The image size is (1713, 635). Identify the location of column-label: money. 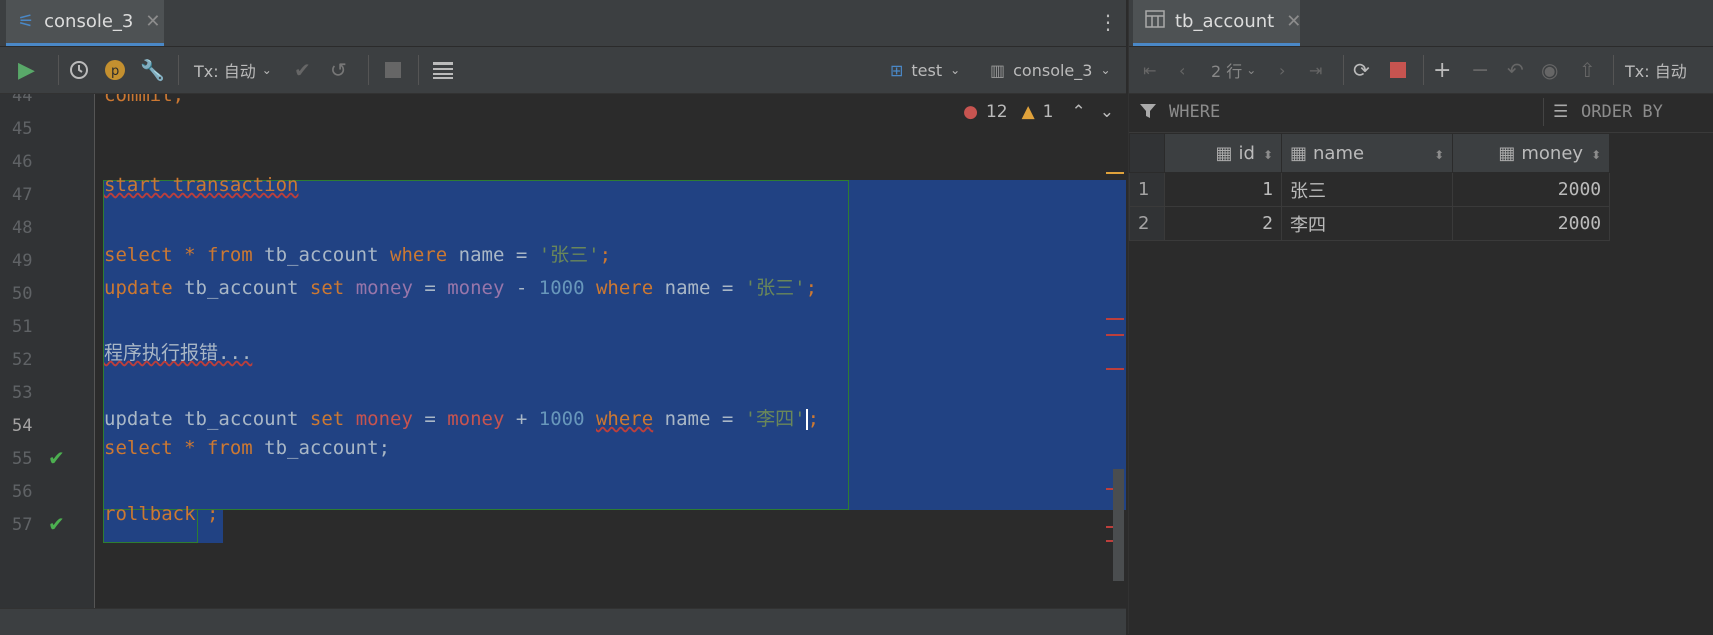
(1552, 153).